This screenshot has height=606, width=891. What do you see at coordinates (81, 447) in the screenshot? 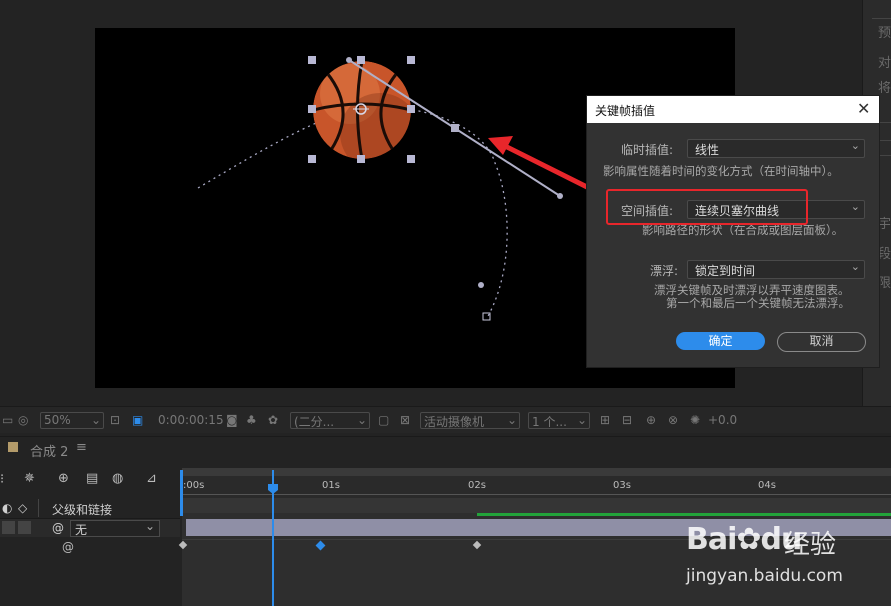
I see `panel-menu-icon: ≡` at bounding box center [81, 447].